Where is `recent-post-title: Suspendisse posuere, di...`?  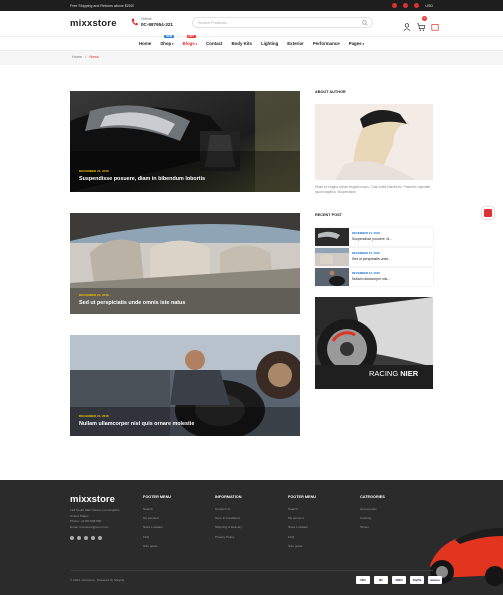 recent-post-title: Suspendisse posuere, di... is located at coordinates (372, 239).